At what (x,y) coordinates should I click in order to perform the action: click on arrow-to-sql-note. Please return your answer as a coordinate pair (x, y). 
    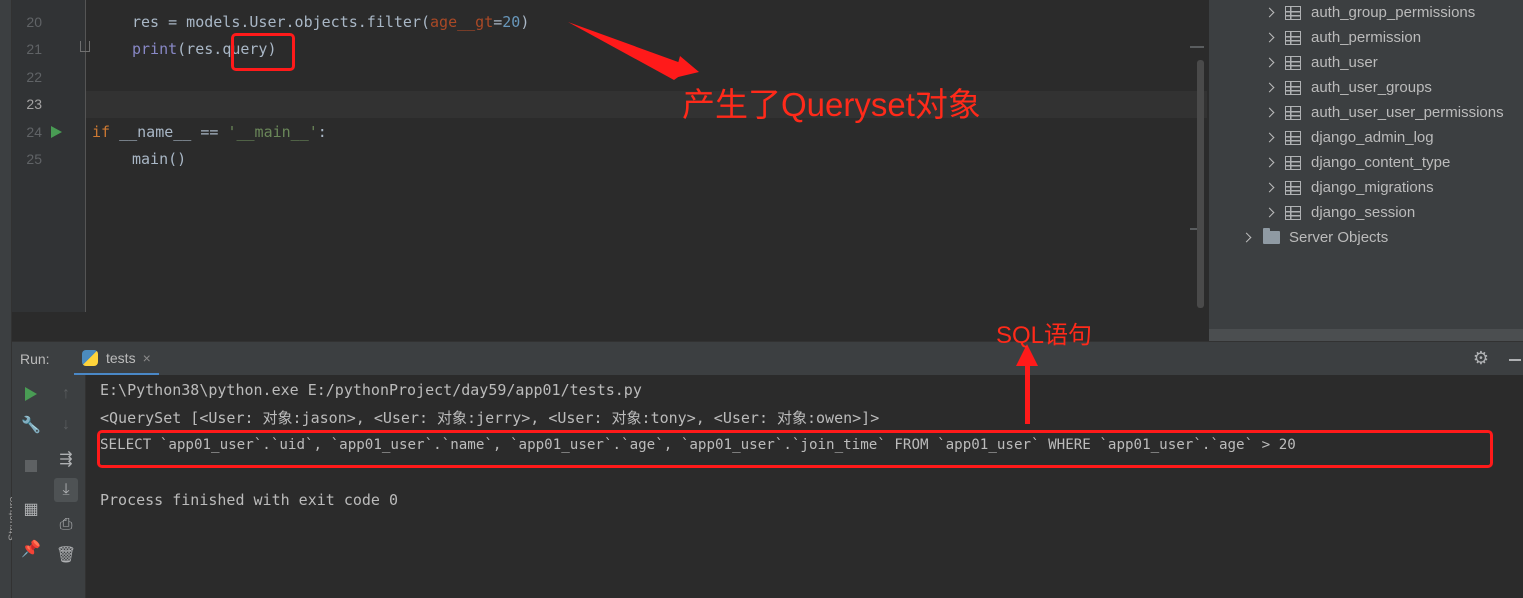
    Looking at the image, I should click on (1027, 393).